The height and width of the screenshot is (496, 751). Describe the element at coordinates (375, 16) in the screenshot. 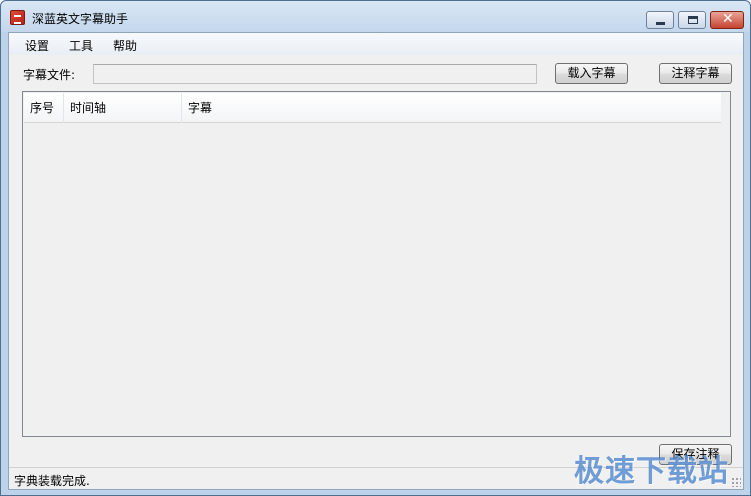

I see `title-bar: 深蓝英文字幕助手 ✕` at that location.